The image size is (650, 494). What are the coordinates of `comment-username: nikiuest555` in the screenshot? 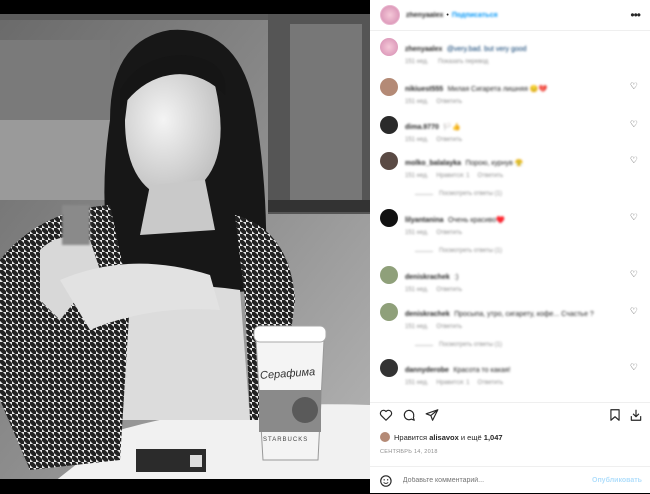 It's located at (424, 89).